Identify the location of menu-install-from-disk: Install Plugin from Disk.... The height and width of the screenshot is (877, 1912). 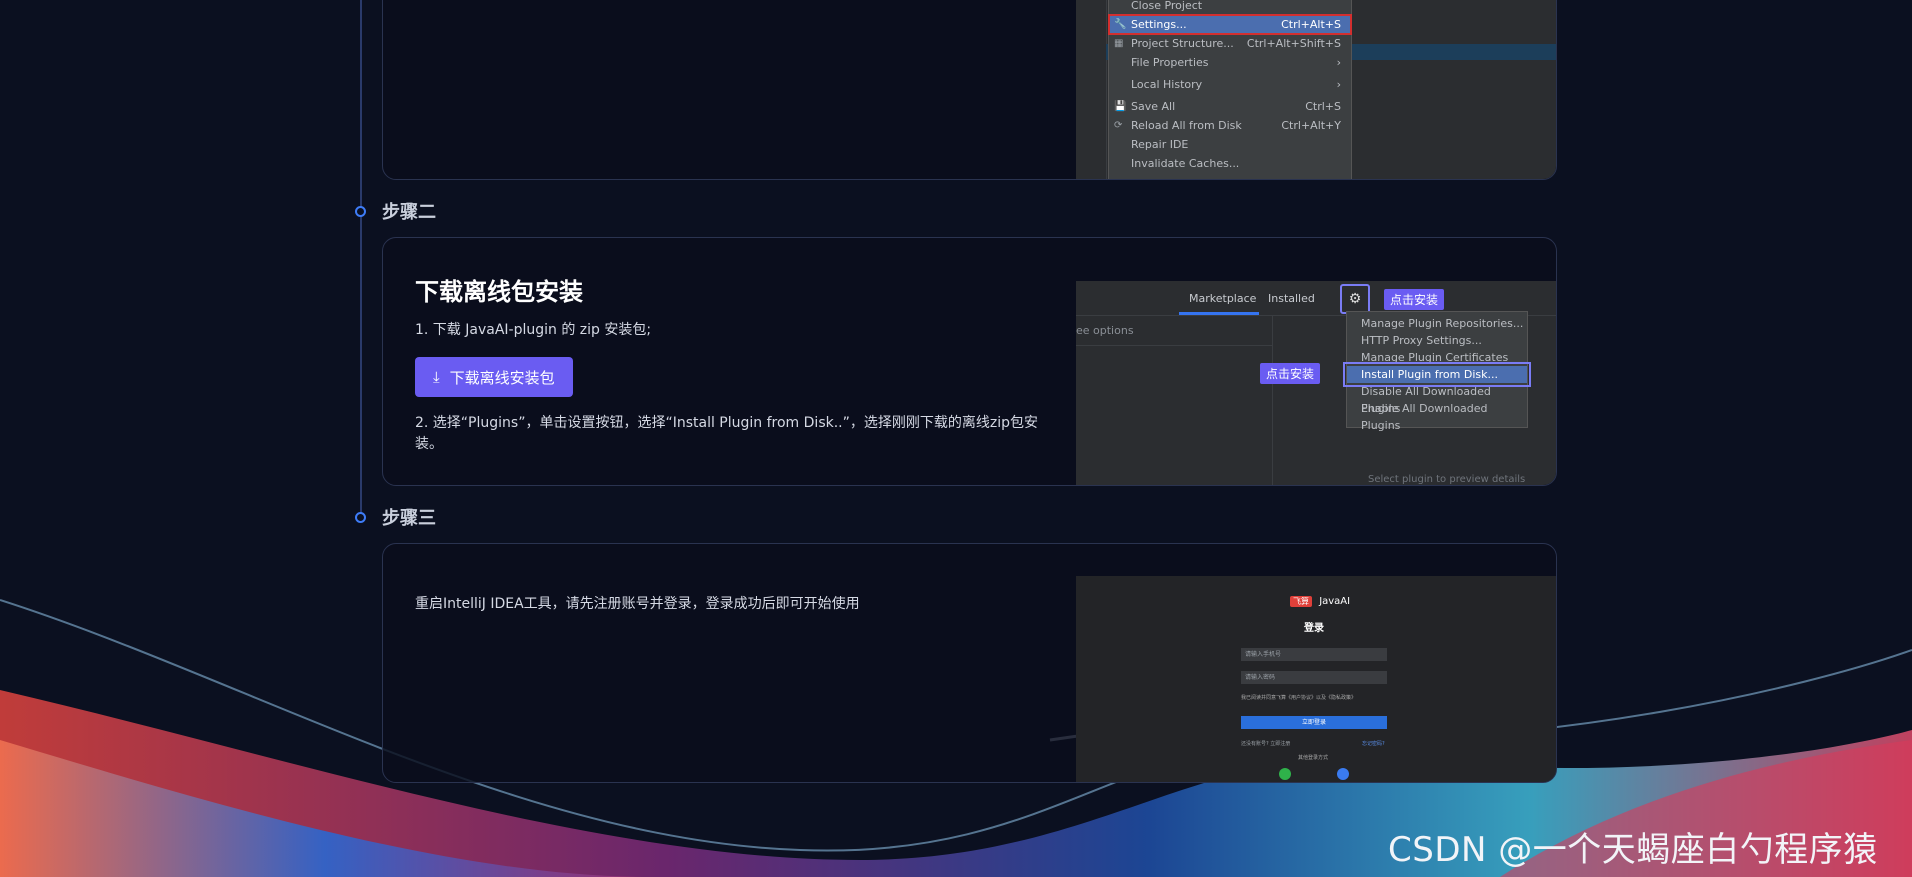
(1437, 374).